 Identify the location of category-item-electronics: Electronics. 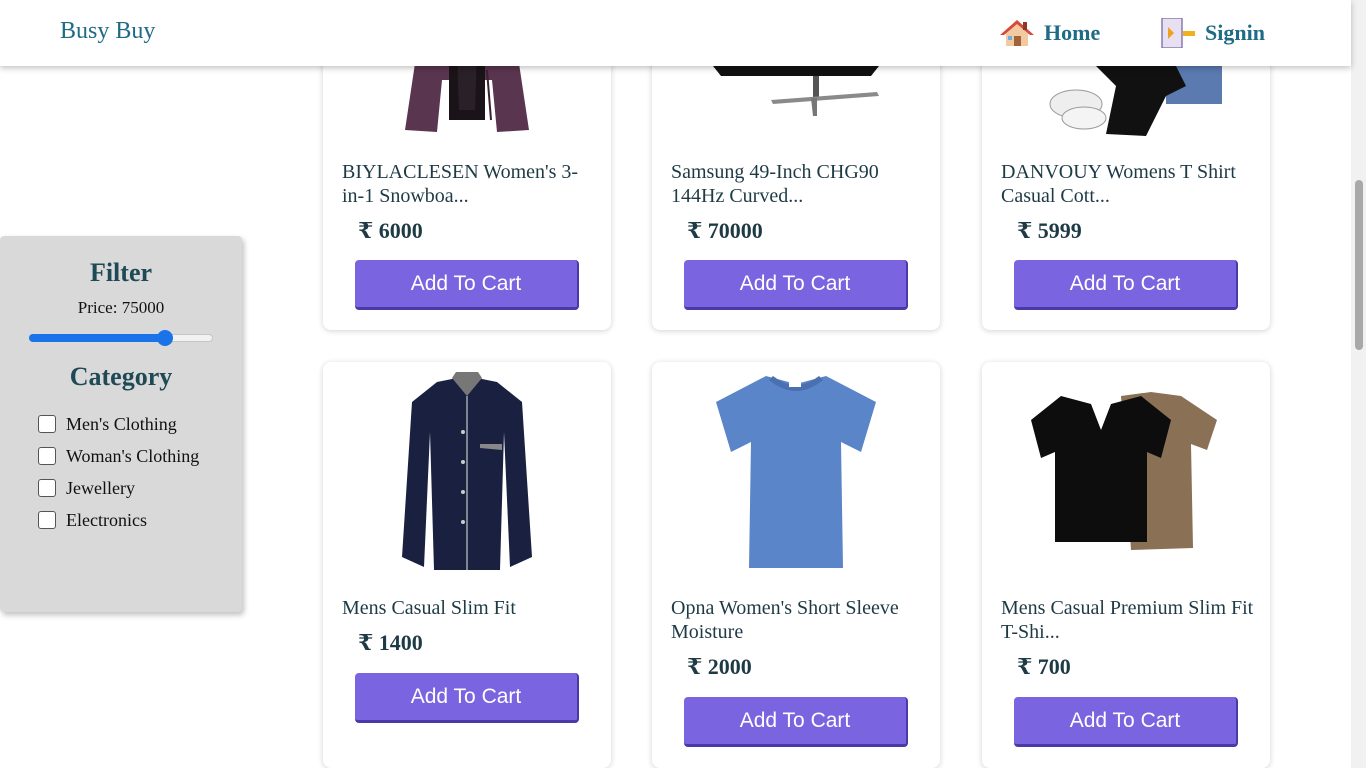
(118, 520).